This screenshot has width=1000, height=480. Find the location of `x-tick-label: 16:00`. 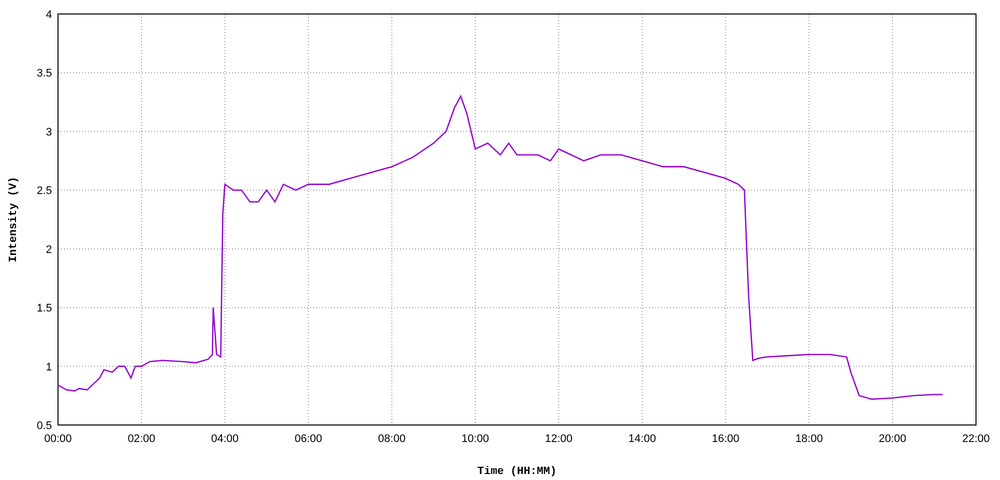

x-tick-label: 16:00 is located at coordinates (726, 439).